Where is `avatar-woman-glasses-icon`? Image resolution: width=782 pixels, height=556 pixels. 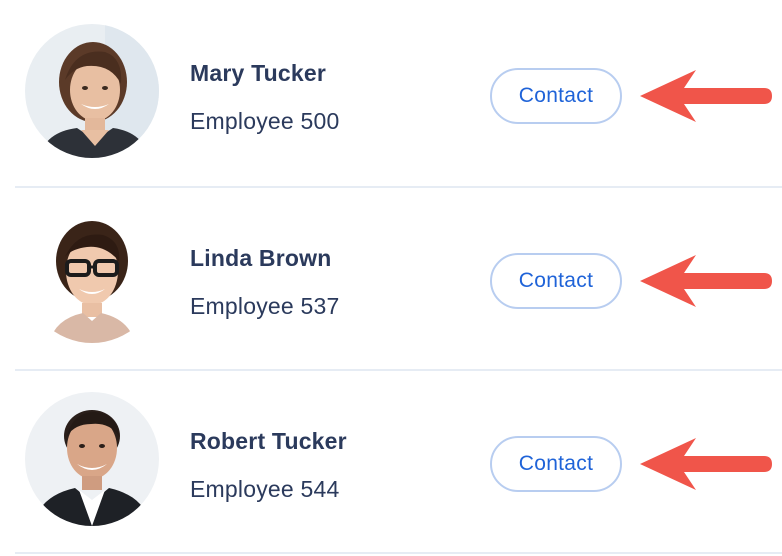 avatar-woman-glasses-icon is located at coordinates (92, 276).